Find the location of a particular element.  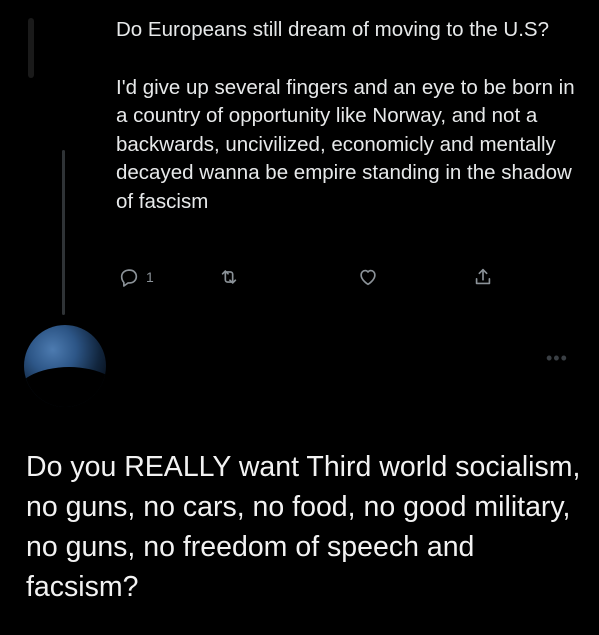

reply-button: 1 is located at coordinates (136, 277).